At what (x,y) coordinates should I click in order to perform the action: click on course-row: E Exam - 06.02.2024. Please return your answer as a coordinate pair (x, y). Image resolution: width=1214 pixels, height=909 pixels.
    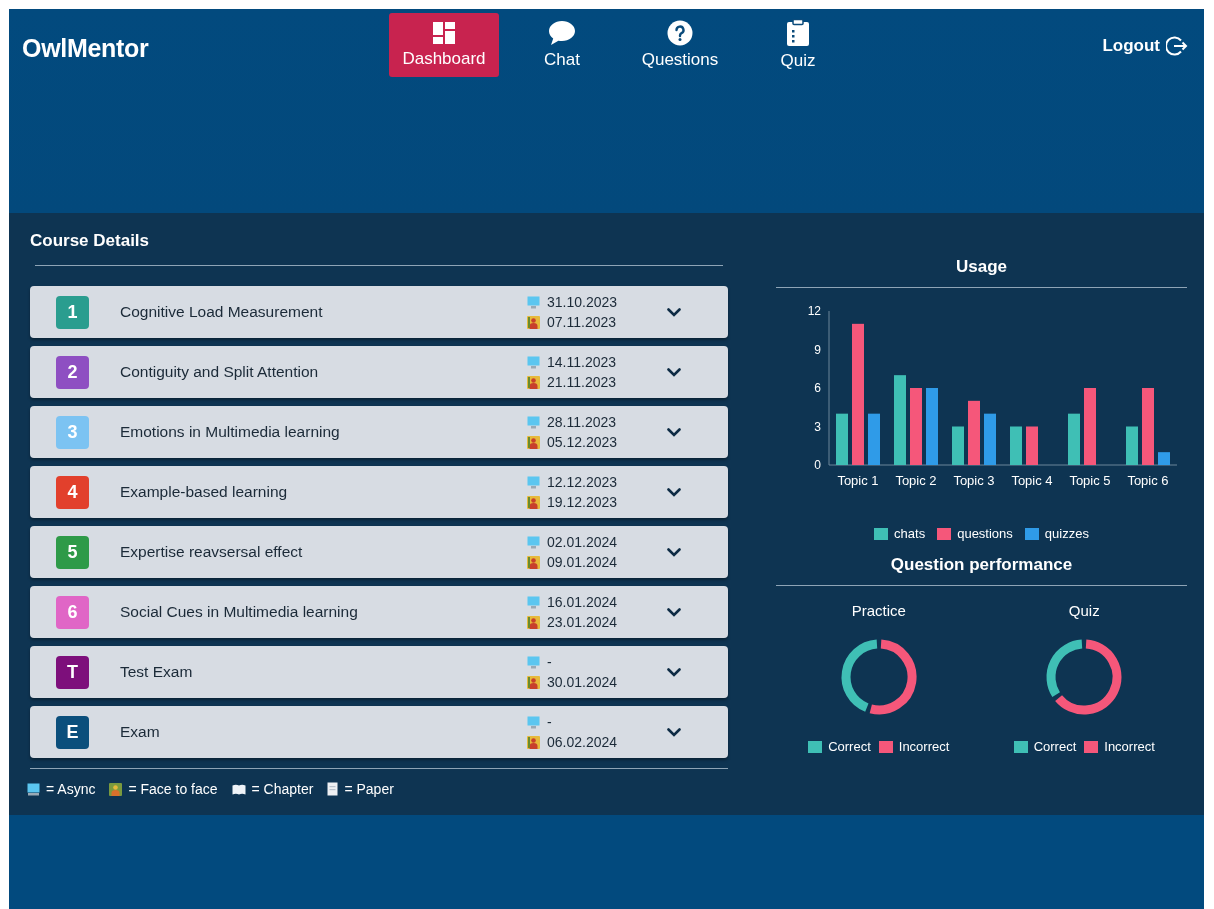
    Looking at the image, I should click on (379, 732).